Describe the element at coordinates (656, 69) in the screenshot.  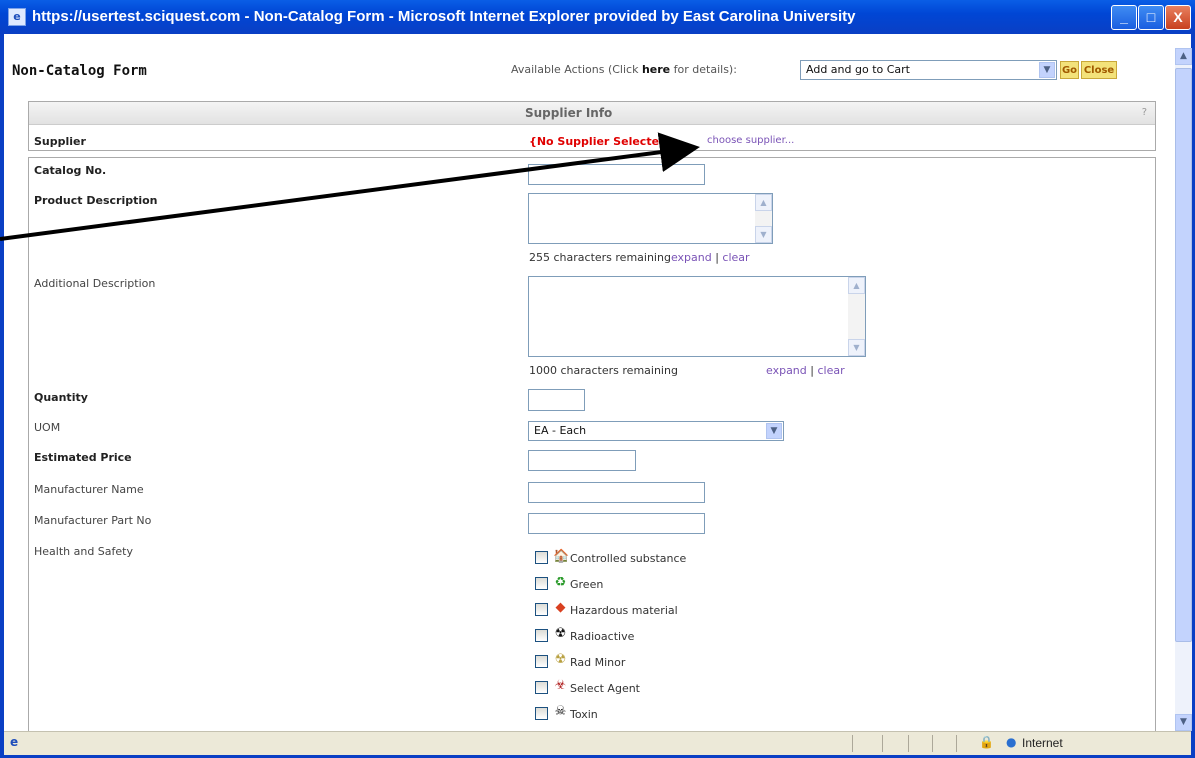
I see `here-link: here` at that location.